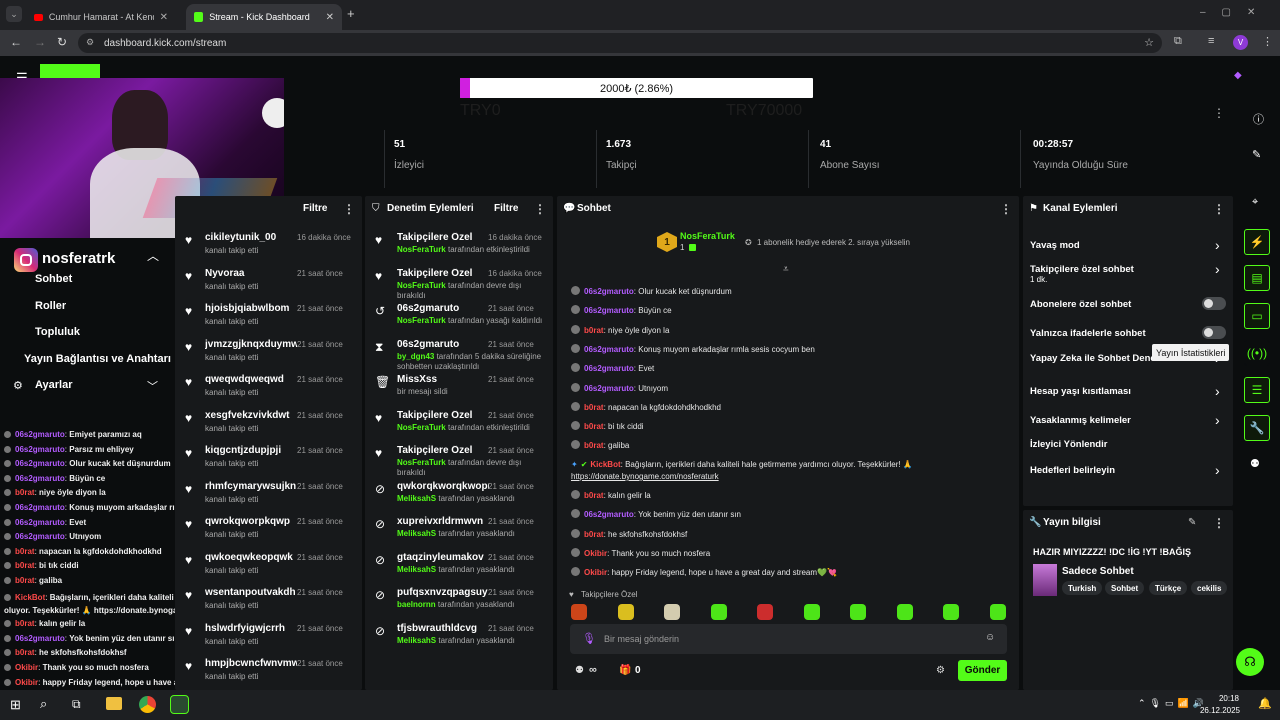  I want to click on windows-start-icon: ⊞, so click(15, 705).